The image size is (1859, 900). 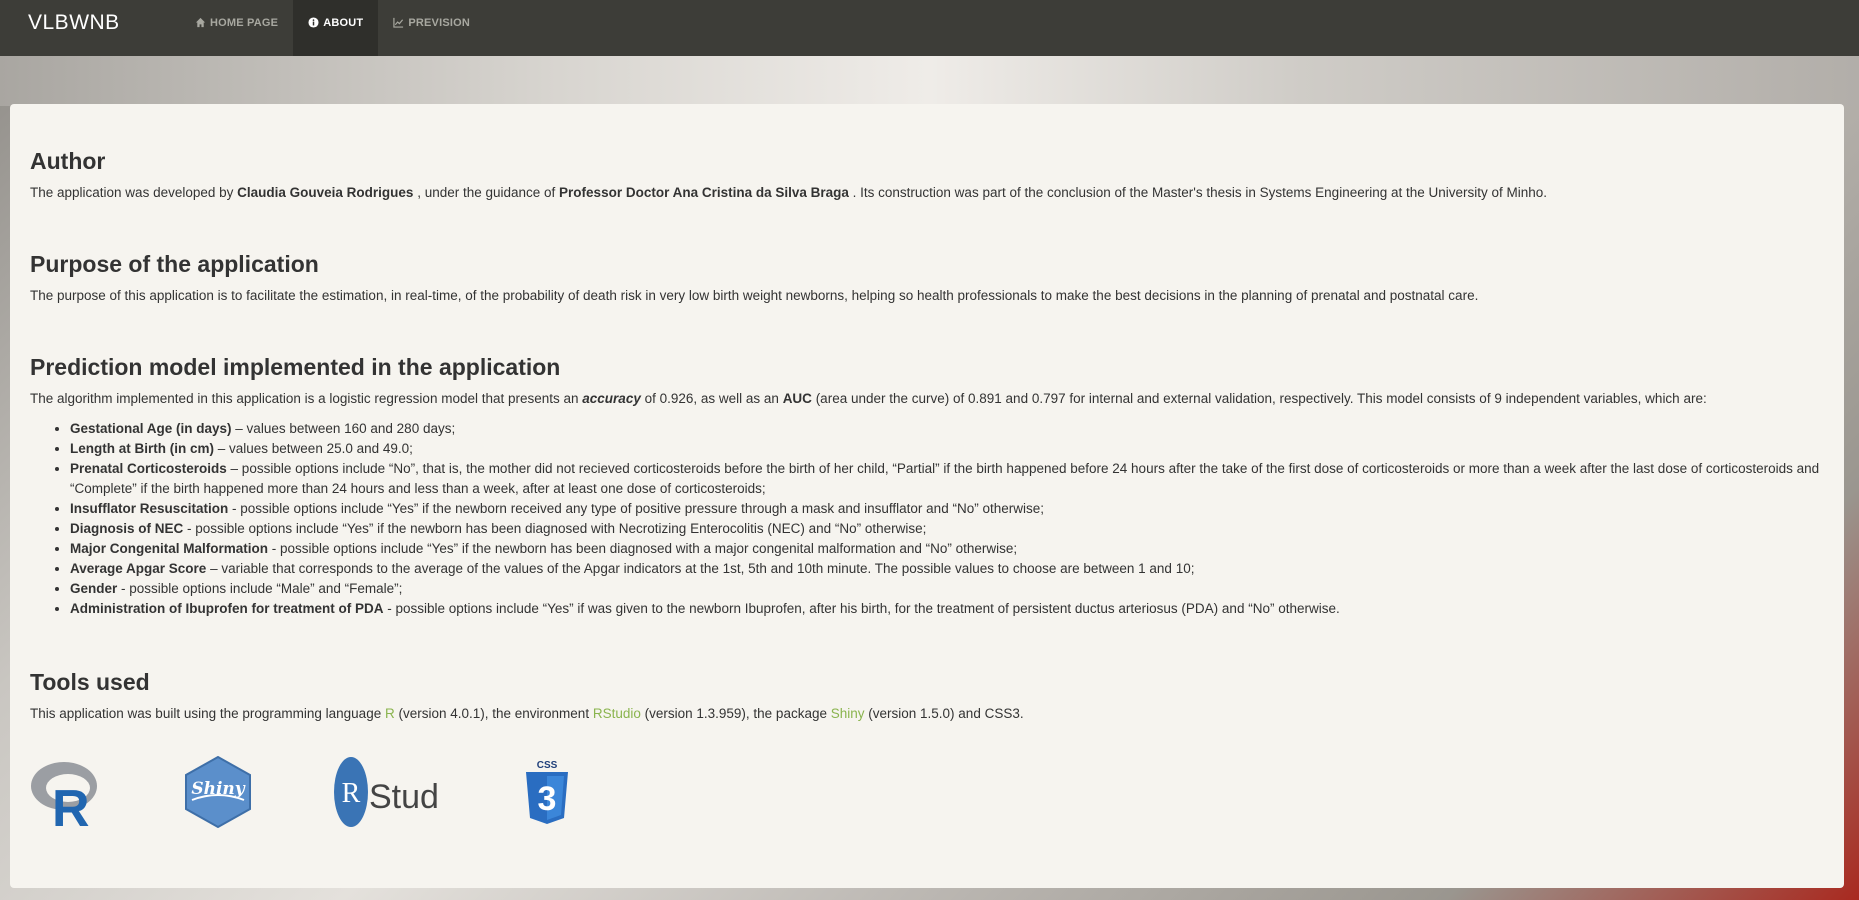 I want to click on r-logo-letter: R, so click(x=71, y=804).